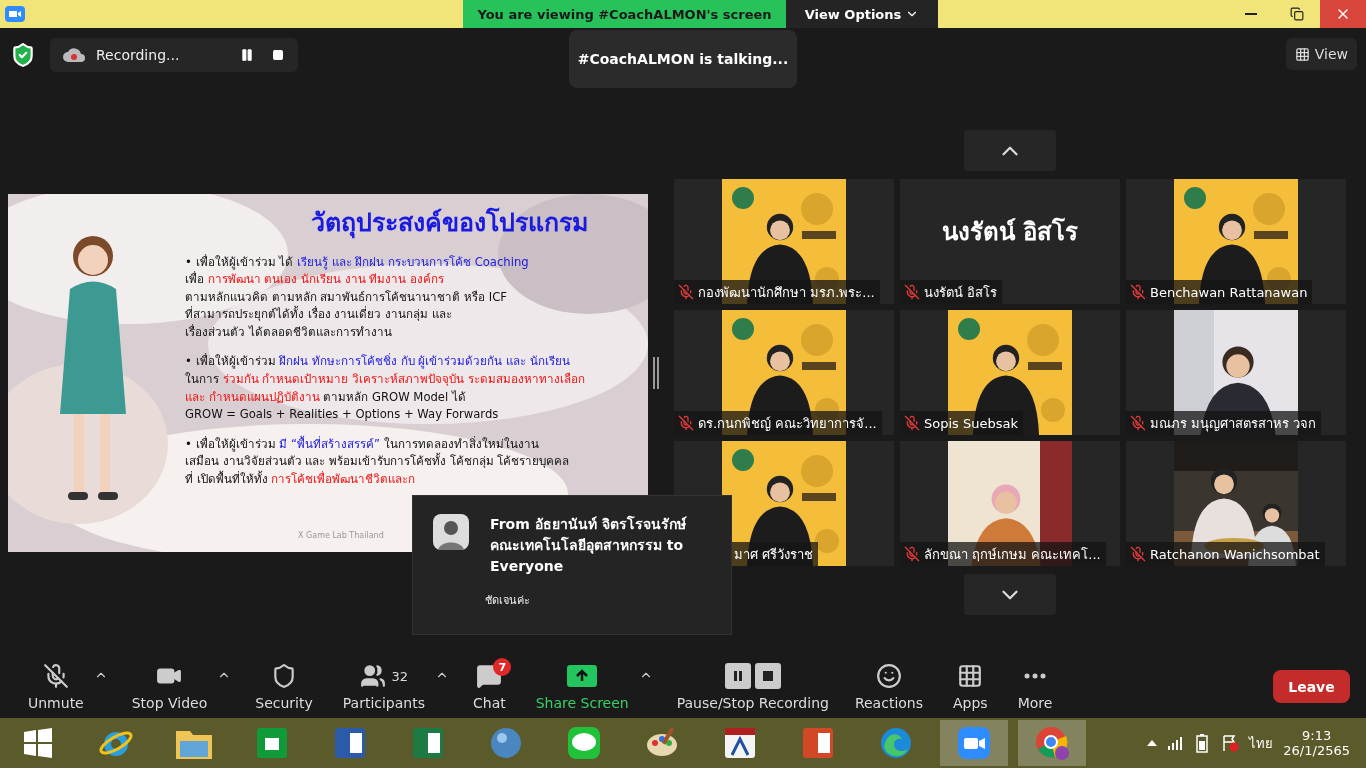 The width and height of the screenshot is (1366, 768). I want to click on minimize-icon, so click(1251, 14).